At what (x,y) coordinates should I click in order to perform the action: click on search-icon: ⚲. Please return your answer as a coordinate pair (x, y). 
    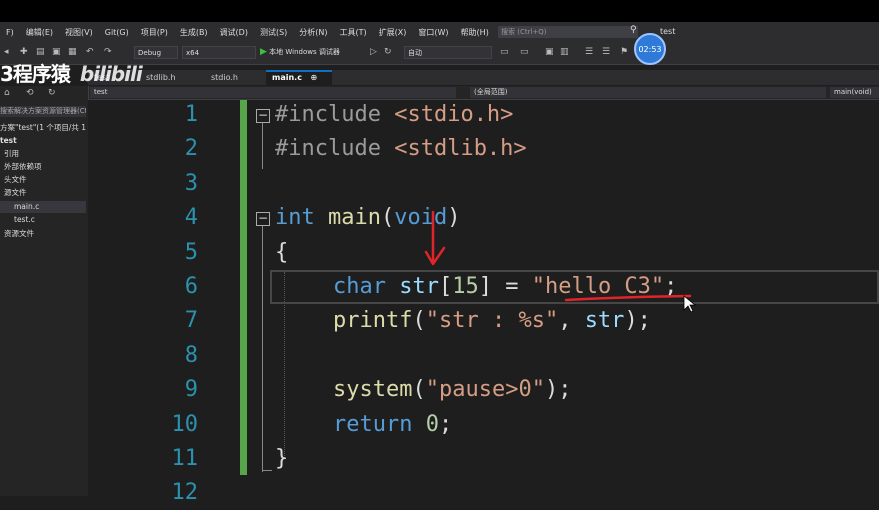
    Looking at the image, I should click on (633, 30).